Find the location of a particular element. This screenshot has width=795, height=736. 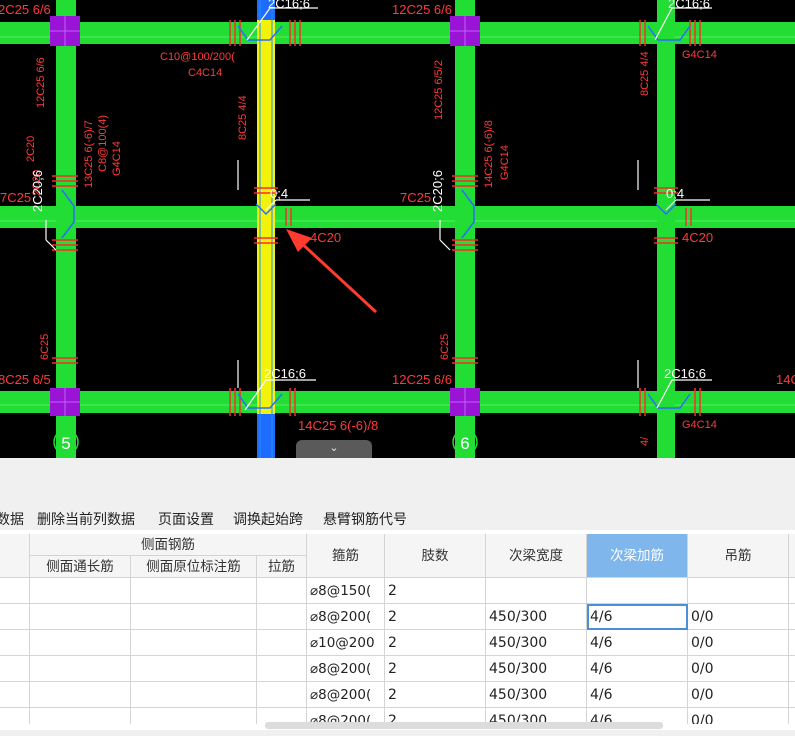

horizontal-scrollbar is located at coordinates (464, 725).